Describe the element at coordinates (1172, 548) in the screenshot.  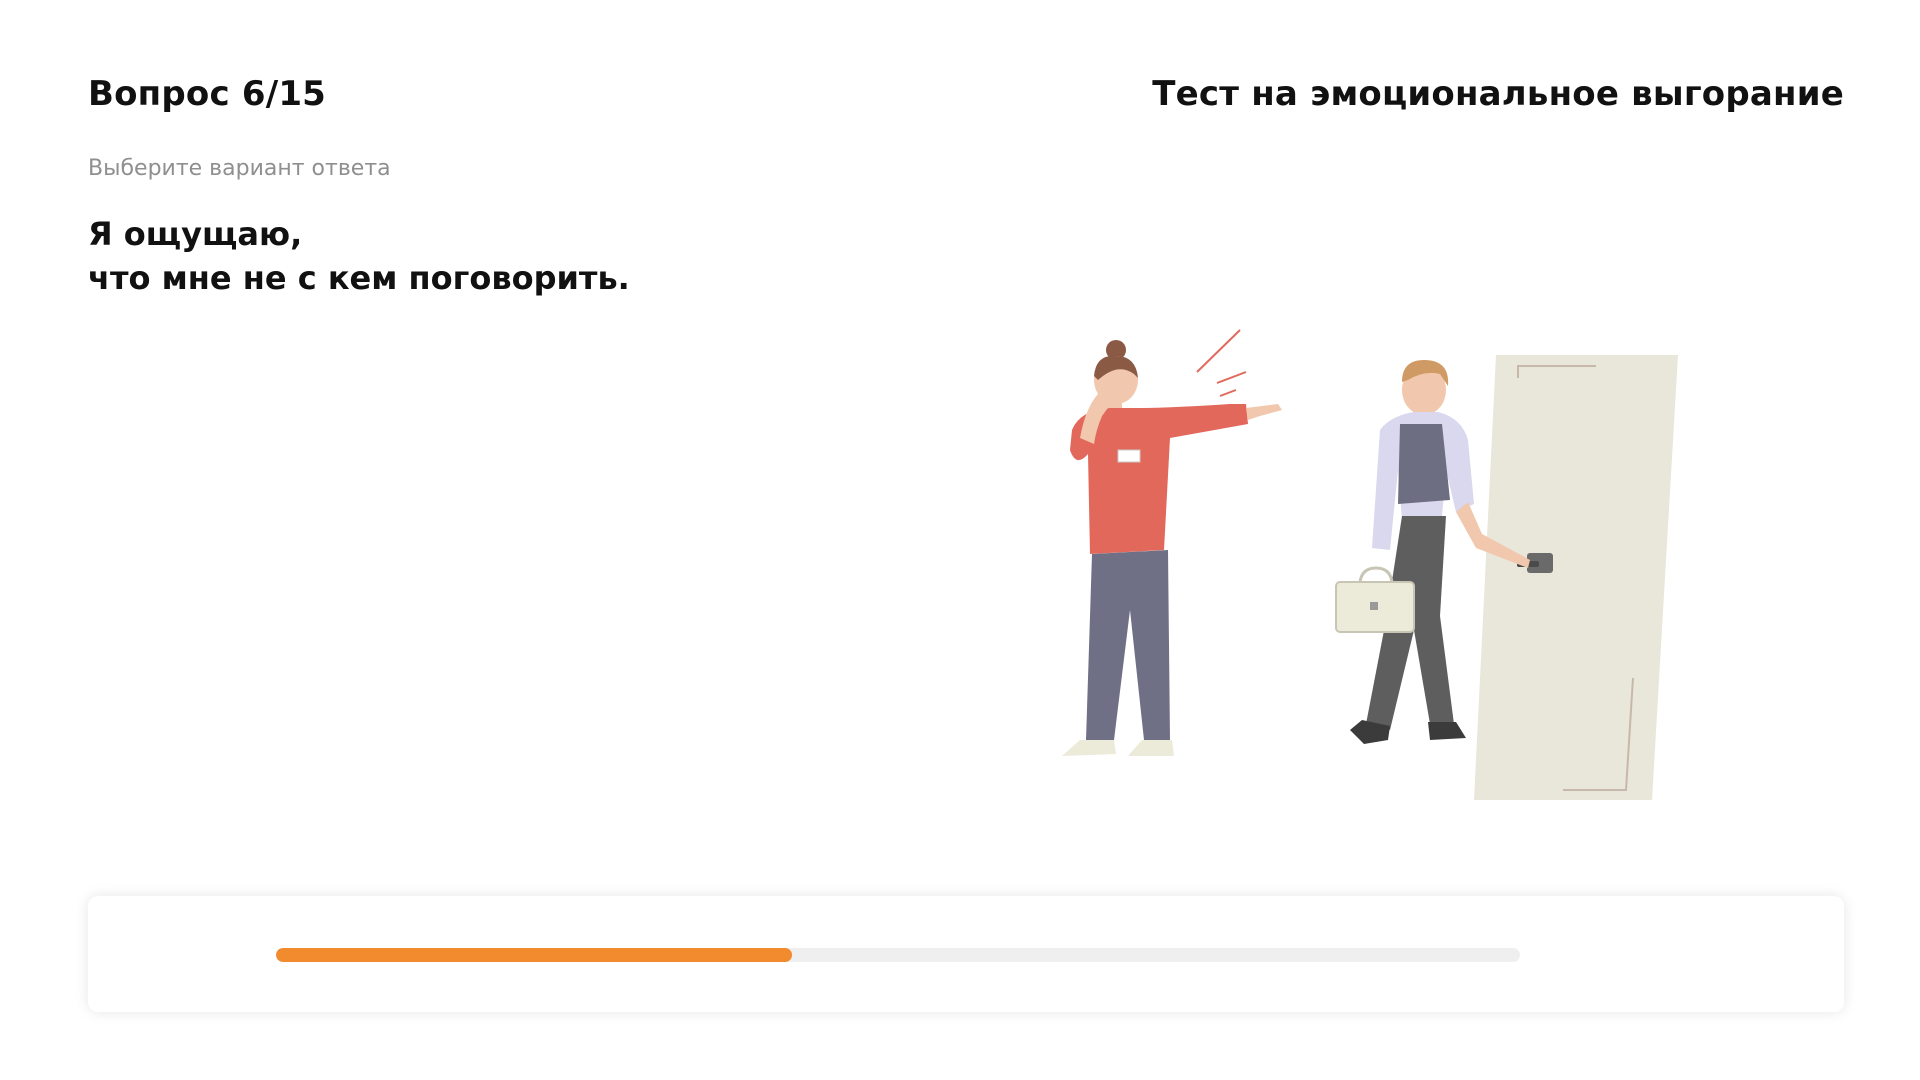
I see `woman-figure` at that location.